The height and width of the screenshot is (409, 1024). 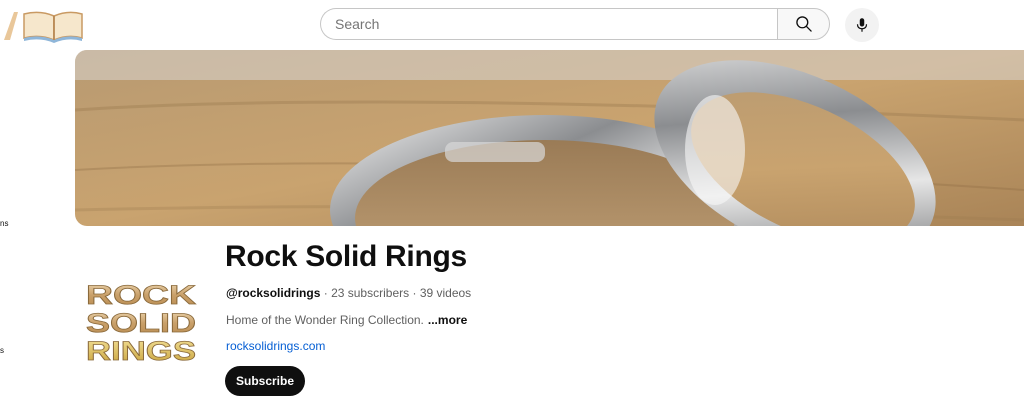 I want to click on channel-avatar: ROCK SOLID RINGS, so click(x=141, y=321).